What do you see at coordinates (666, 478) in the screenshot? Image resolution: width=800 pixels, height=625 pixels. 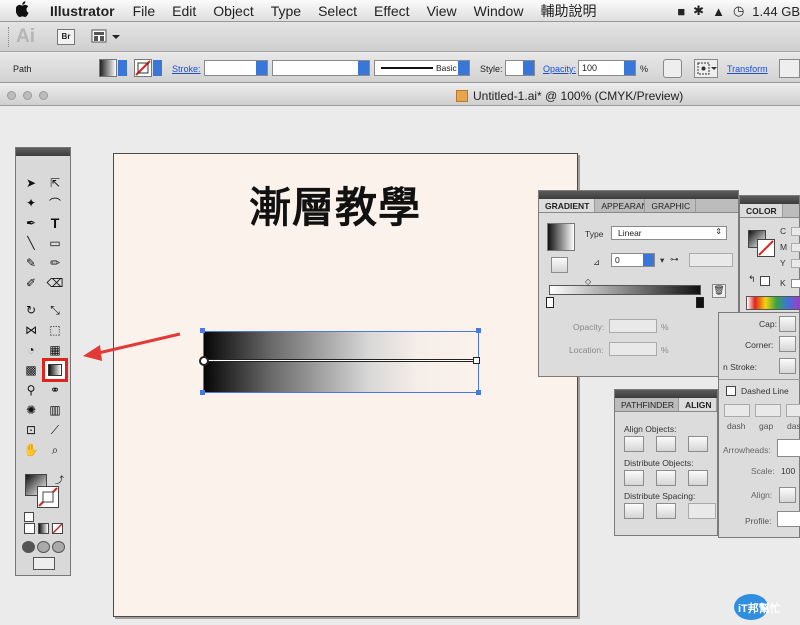 I see `distribute-middle-icon` at bounding box center [666, 478].